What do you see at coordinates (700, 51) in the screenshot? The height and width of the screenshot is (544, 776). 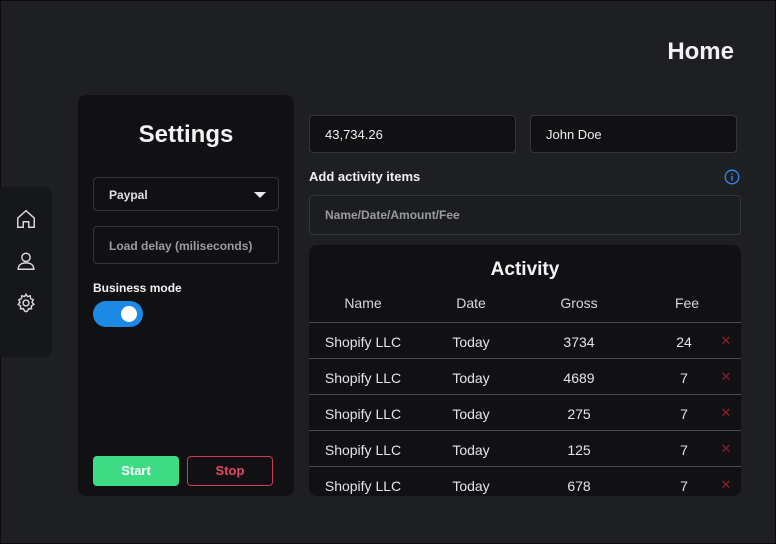 I see `page-title: Home` at bounding box center [700, 51].